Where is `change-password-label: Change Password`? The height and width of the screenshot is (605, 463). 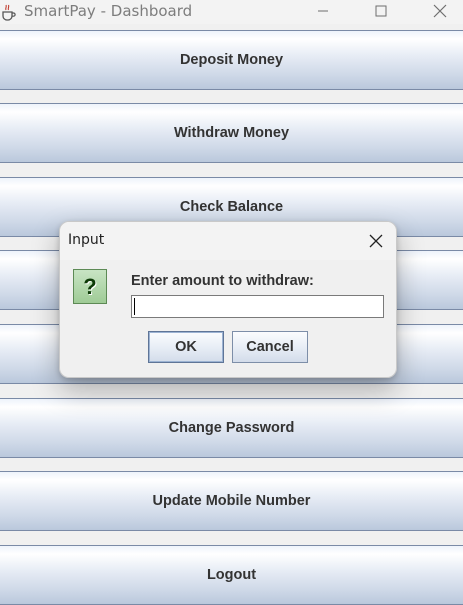
change-password-label: Change Password is located at coordinates (231, 428).